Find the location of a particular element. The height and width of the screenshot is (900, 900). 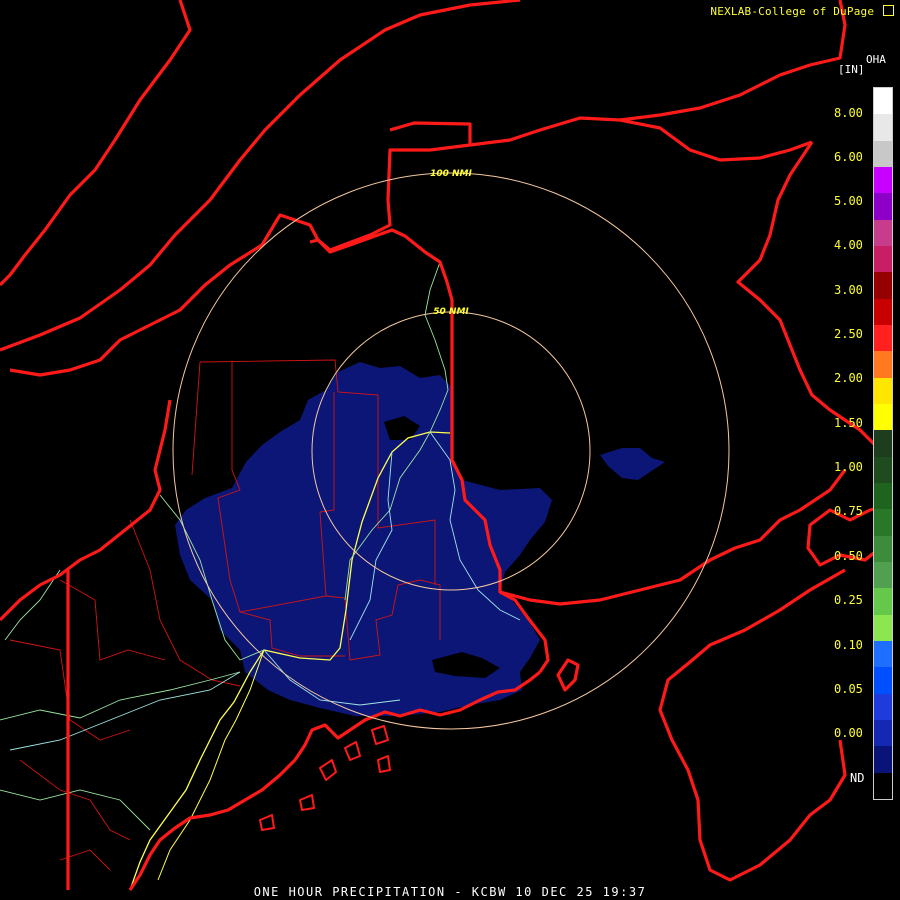

legend-label: 2.50 is located at coordinates (848, 334).